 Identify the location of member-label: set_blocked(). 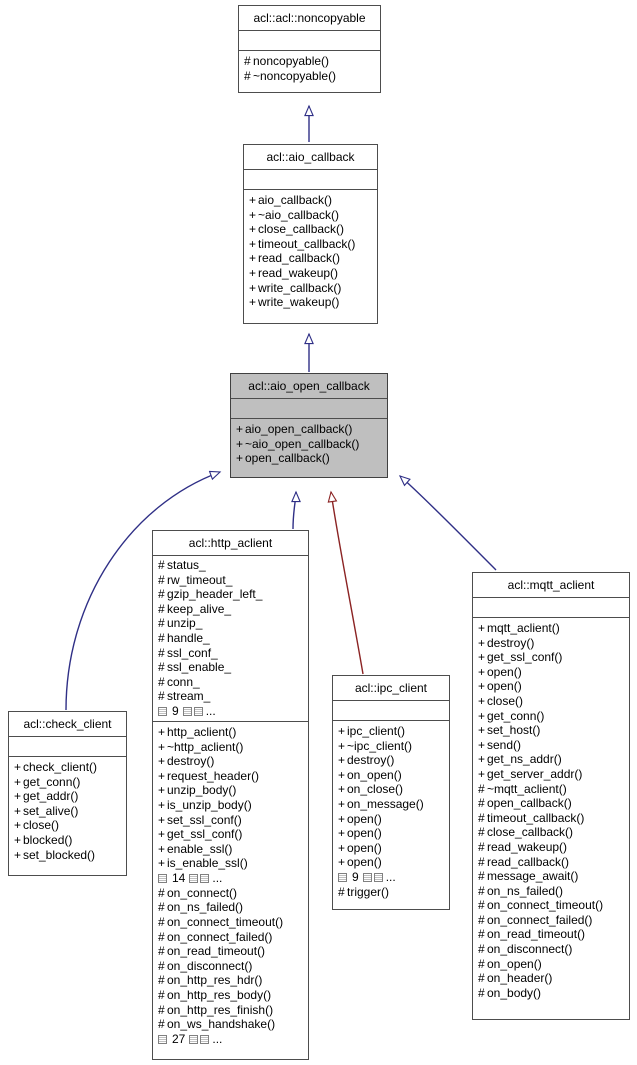
(59, 854).